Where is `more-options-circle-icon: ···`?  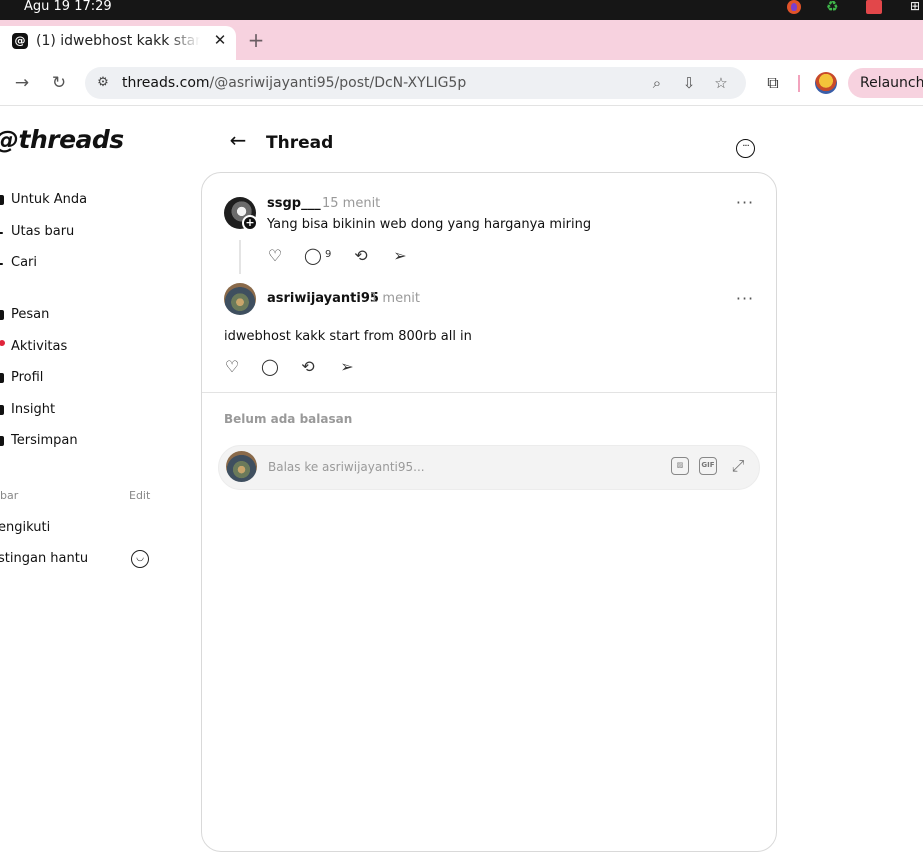
more-options-circle-icon: ··· is located at coordinates (745, 148).